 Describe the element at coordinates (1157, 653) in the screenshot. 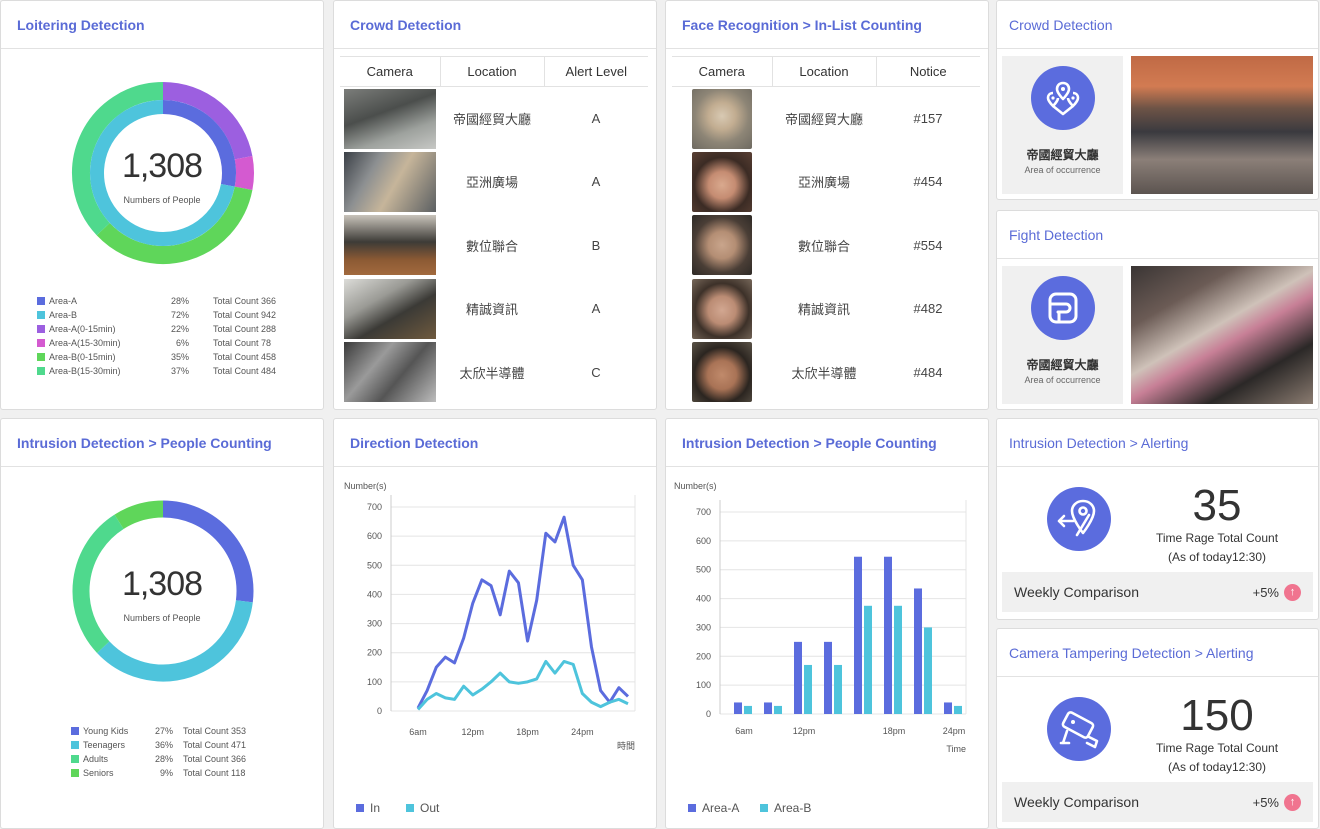

I see `panel-title: Camera Tampering Detection > Alerting` at that location.